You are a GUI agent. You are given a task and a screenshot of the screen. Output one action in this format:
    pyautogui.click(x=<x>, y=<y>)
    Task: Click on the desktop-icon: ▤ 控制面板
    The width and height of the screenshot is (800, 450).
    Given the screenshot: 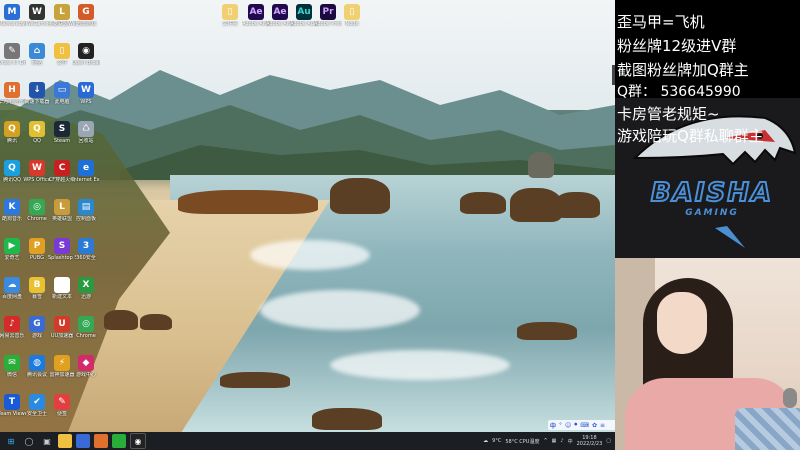 What is the action you would take?
    pyautogui.click(x=86, y=210)
    